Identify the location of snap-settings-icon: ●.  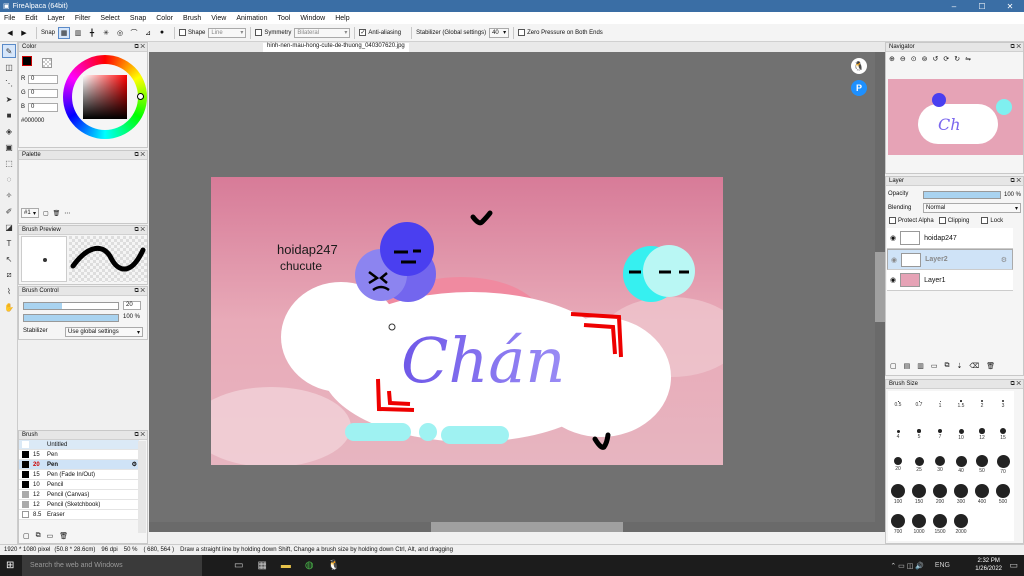
(162, 33).